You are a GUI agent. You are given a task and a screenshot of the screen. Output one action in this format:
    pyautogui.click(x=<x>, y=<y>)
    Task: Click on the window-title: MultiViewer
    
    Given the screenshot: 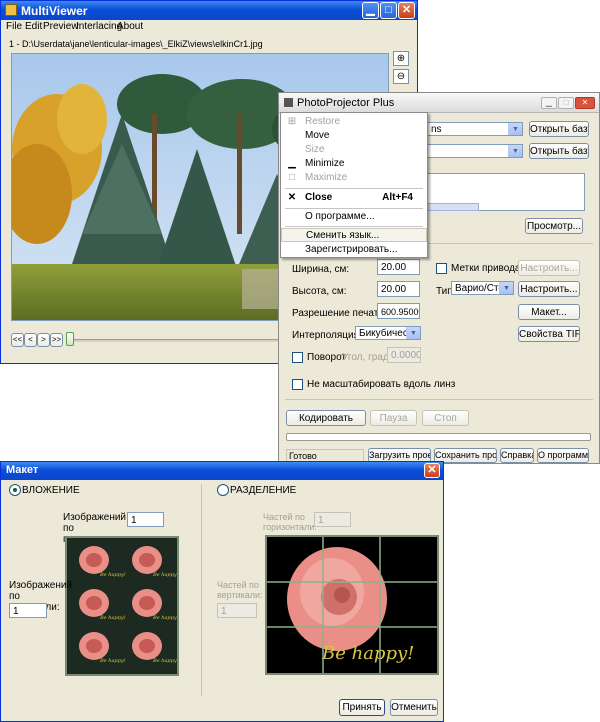 What is the action you would take?
    pyautogui.click(x=54, y=11)
    